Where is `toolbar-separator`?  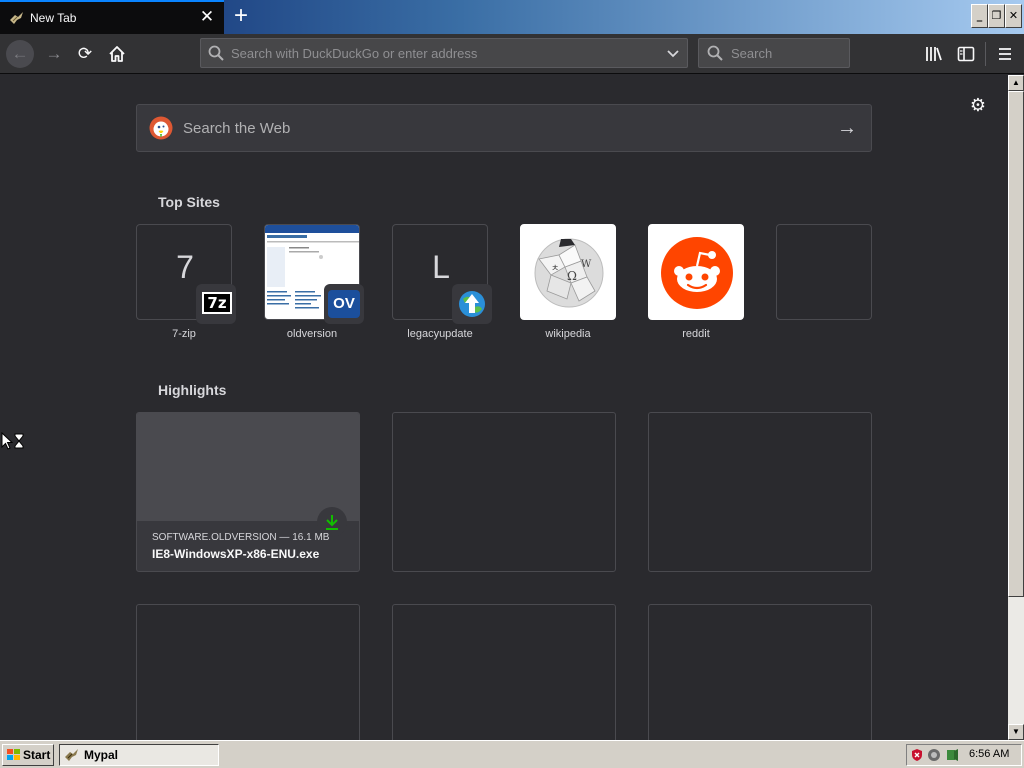
toolbar-separator is located at coordinates (985, 54).